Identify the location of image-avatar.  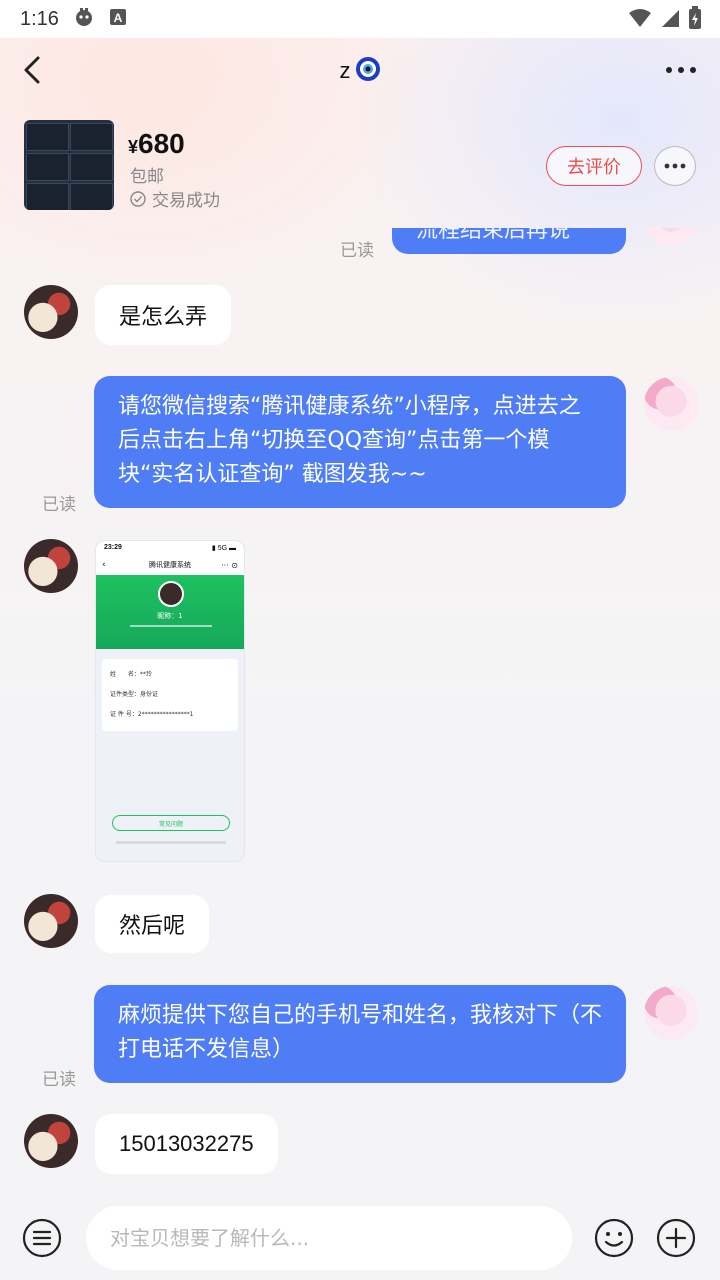
(171, 594).